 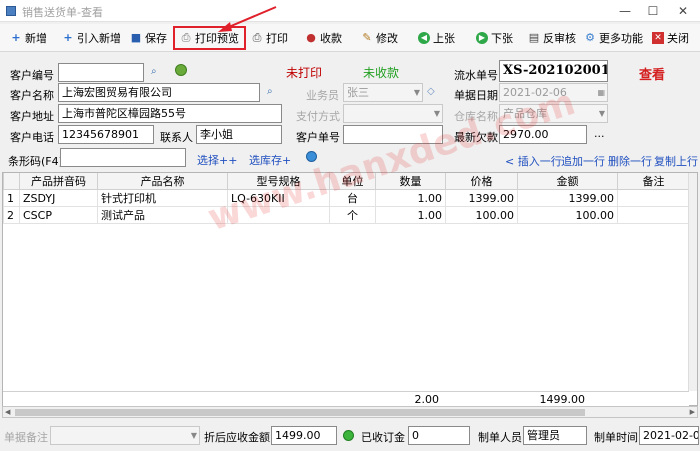 What do you see at coordinates (543, 134) in the screenshot?
I see `latest-debt-input: 2970.00` at bounding box center [543, 134].